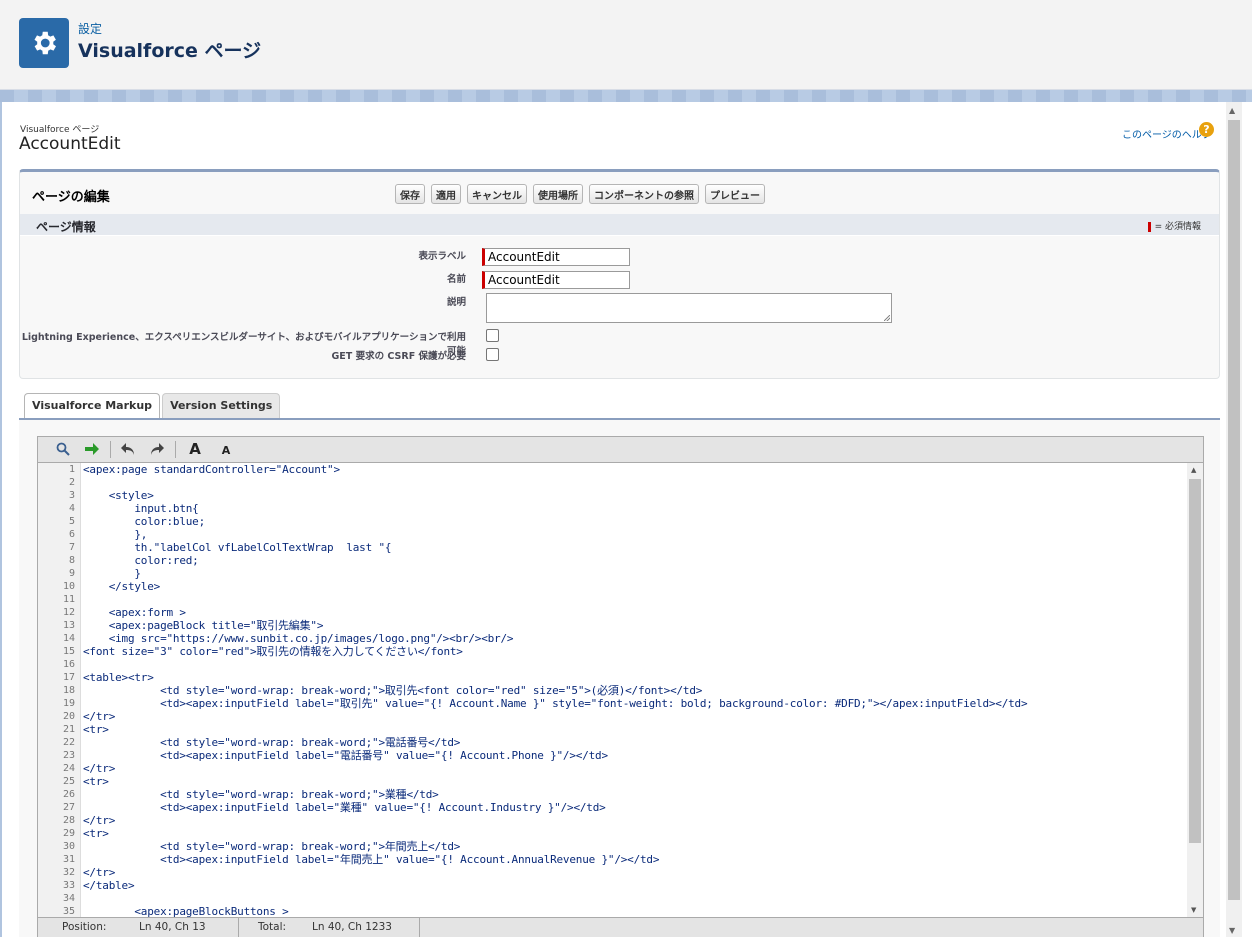  What do you see at coordinates (1174, 225) in the screenshot?
I see `required-legend: = 必須情報` at bounding box center [1174, 225].